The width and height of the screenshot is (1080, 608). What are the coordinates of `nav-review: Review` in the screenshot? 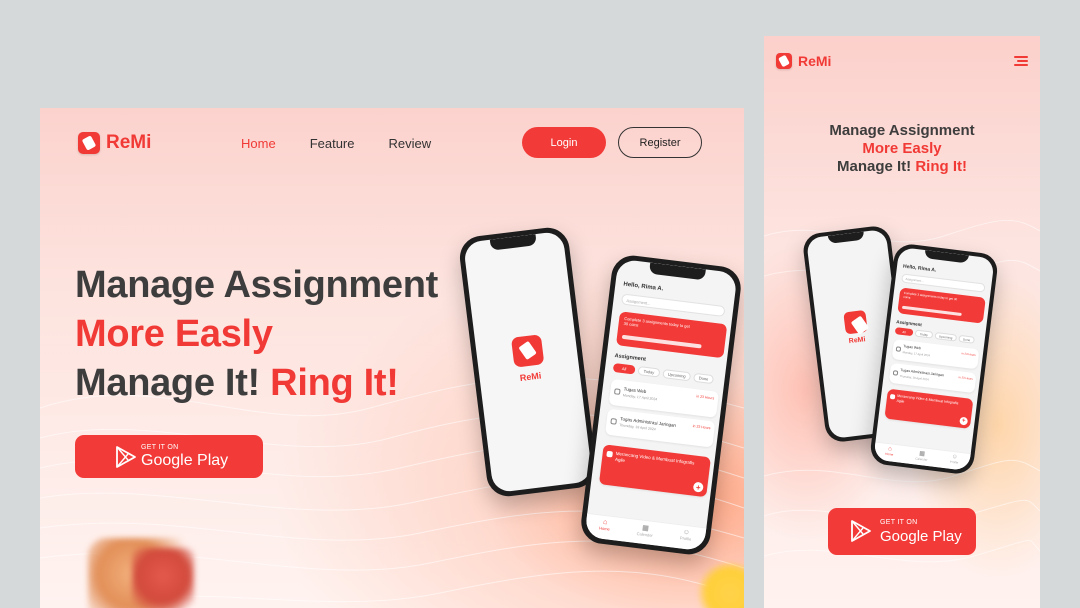 It's located at (410, 143).